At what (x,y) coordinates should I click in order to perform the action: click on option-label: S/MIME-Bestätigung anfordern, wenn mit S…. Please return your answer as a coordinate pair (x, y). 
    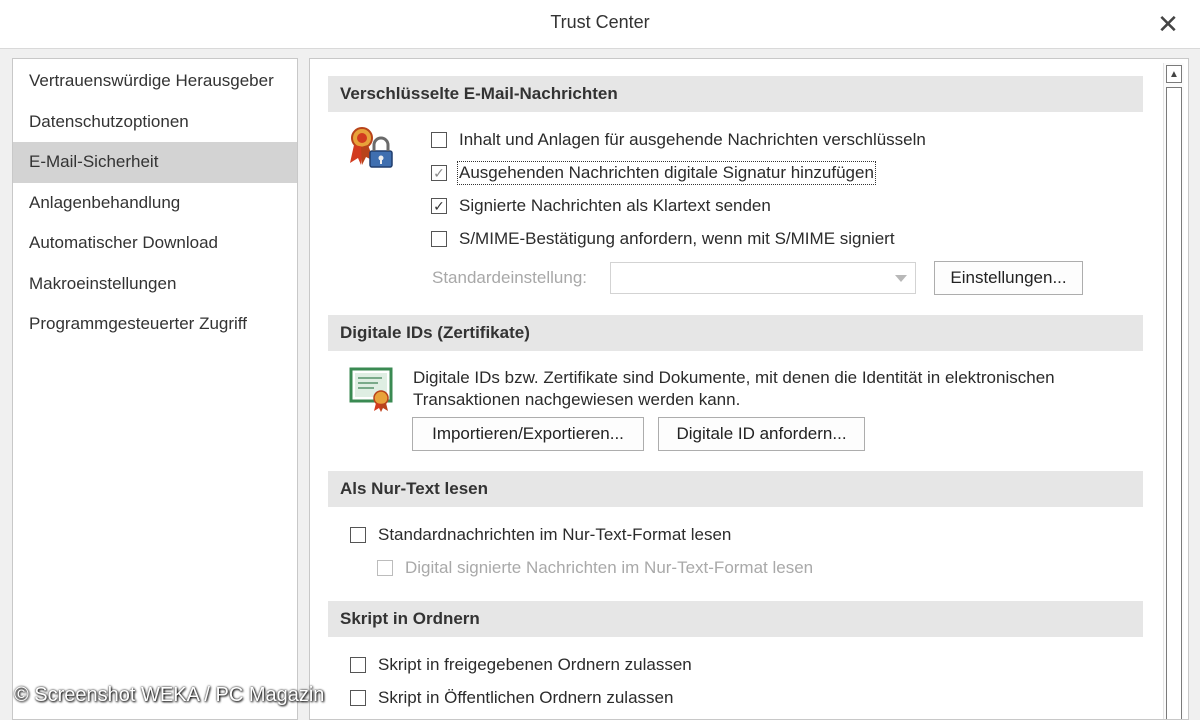
    Looking at the image, I should click on (677, 238).